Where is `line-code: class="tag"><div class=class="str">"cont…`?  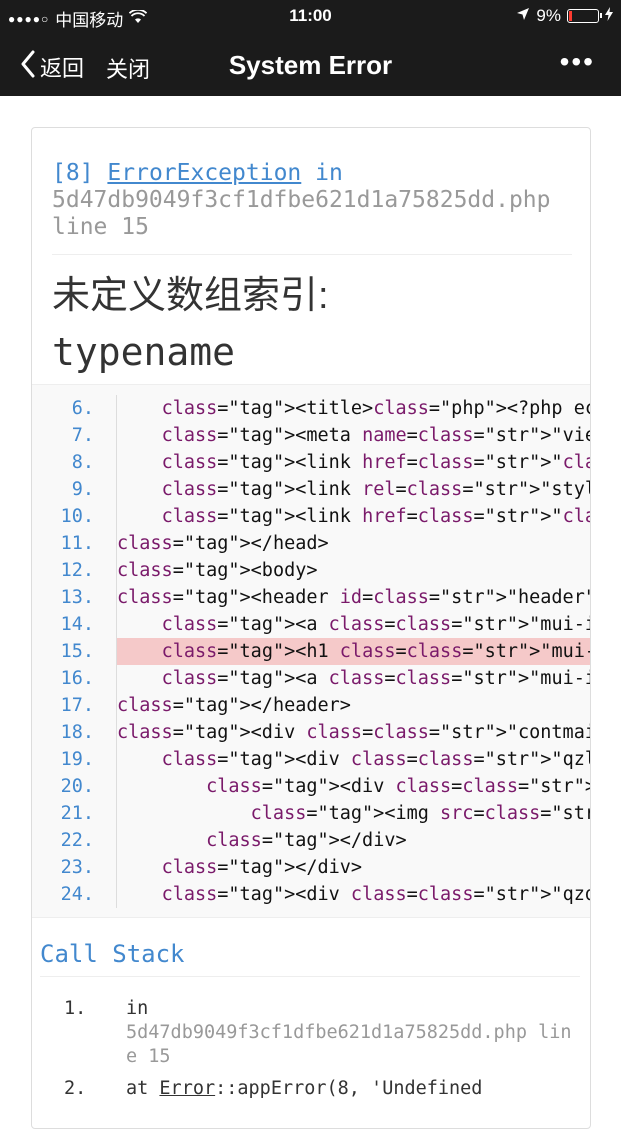
line-code: class="tag"><div class=class="str">"cont… is located at coordinates (353, 732).